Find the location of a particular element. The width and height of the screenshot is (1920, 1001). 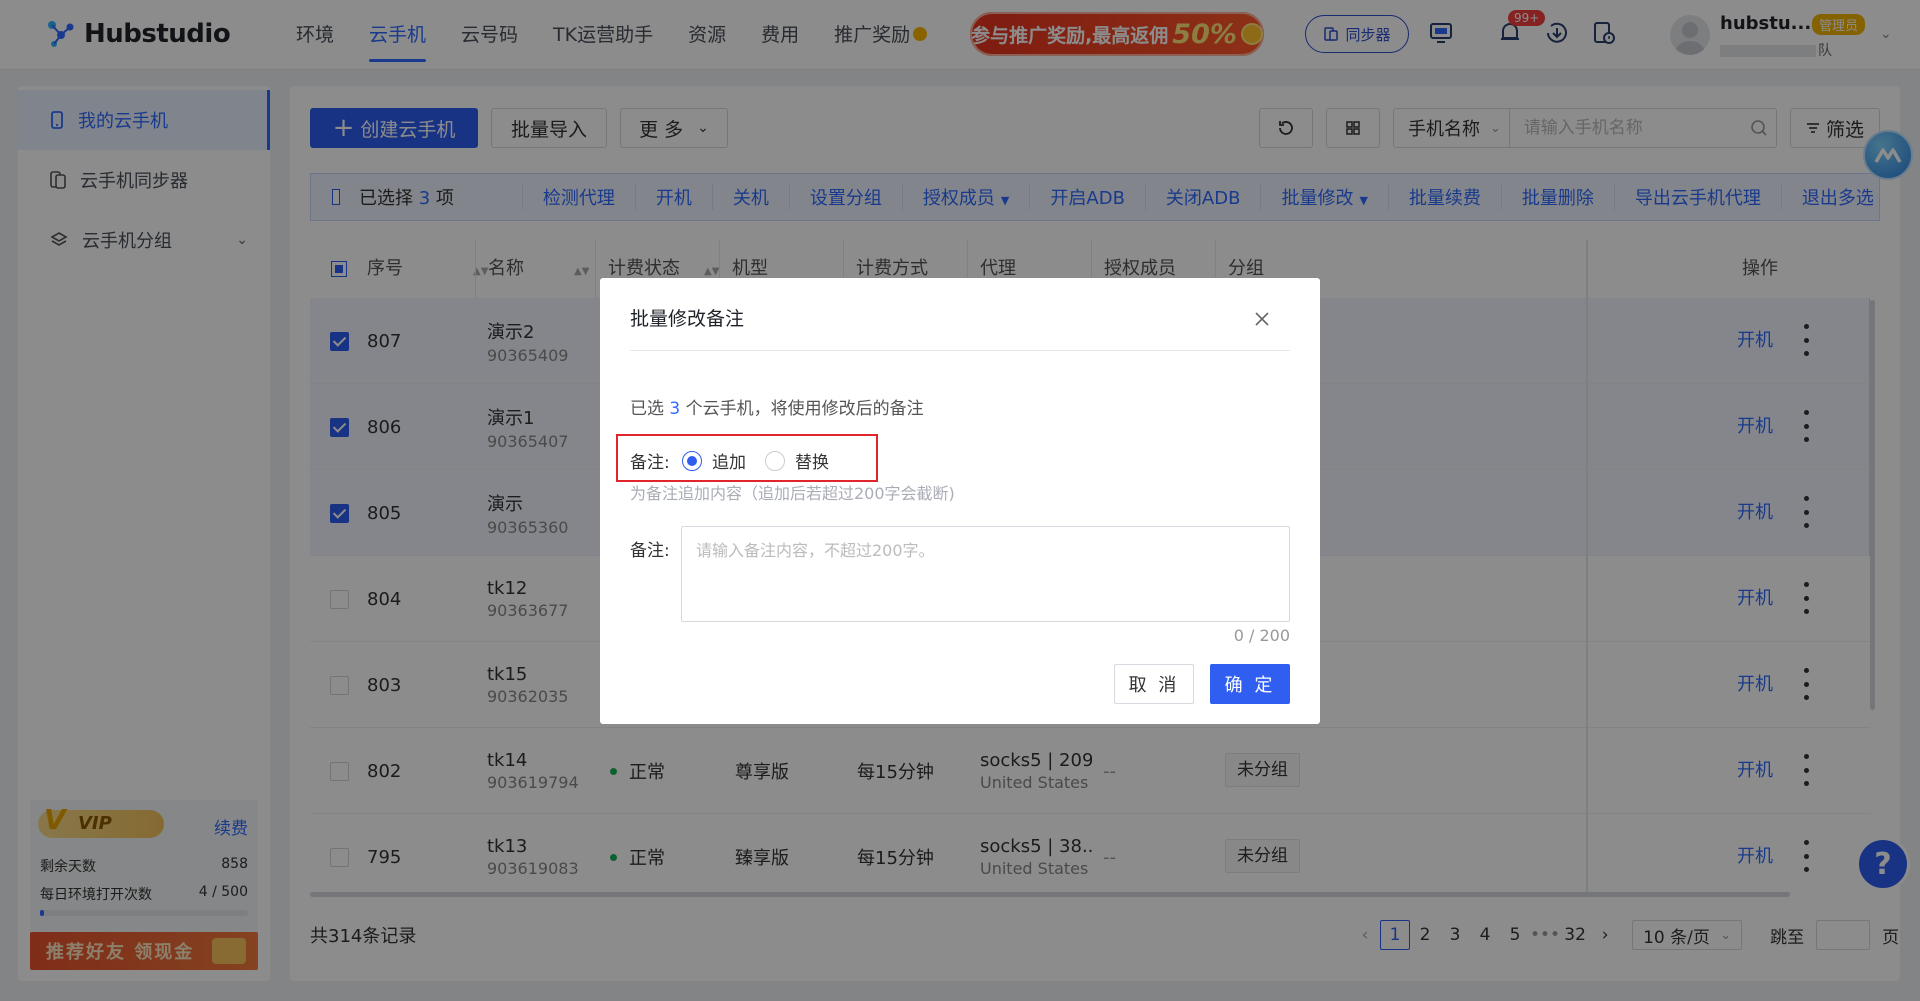

dialog-info: 已选 3 个云手机，将使用修改后的备注 is located at coordinates (777, 406).